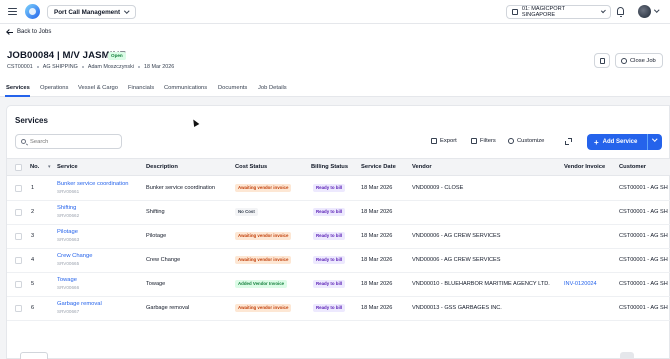 Image resolution: width=670 pixels, height=359 pixels. Describe the element at coordinates (474, 141) in the screenshot. I see `filter-icon` at that location.